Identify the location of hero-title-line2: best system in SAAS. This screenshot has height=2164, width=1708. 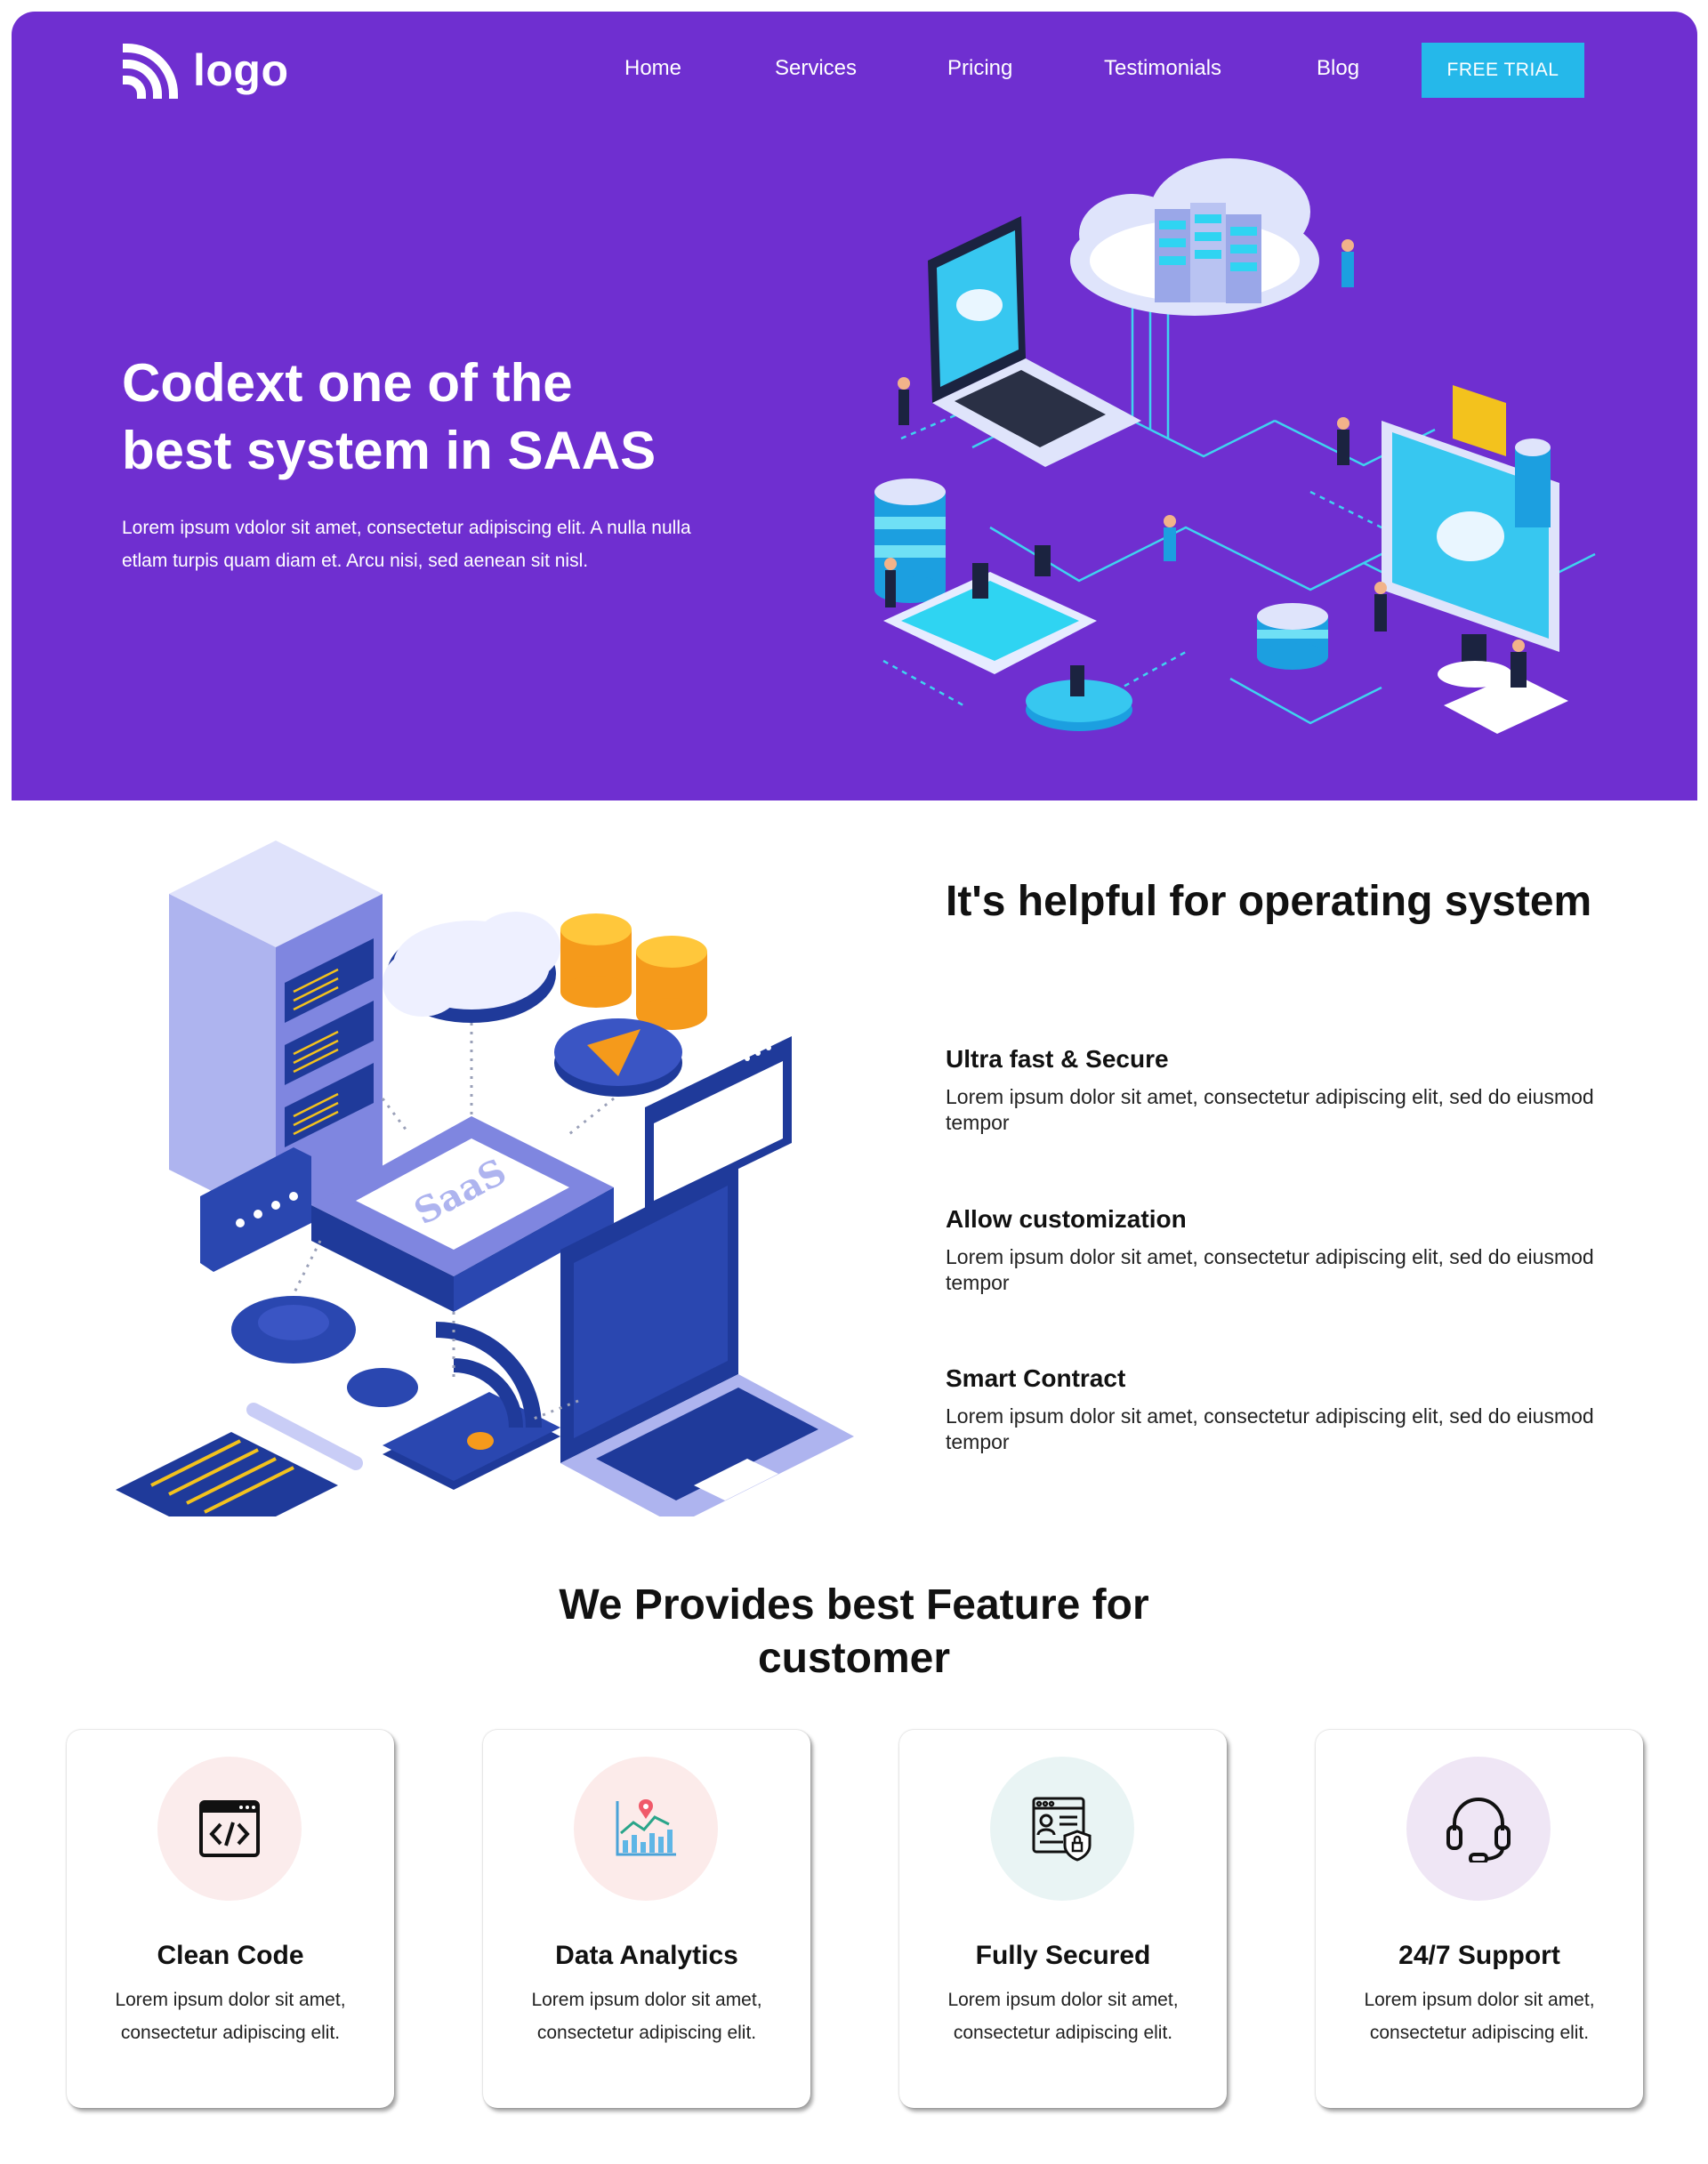
(389, 450).